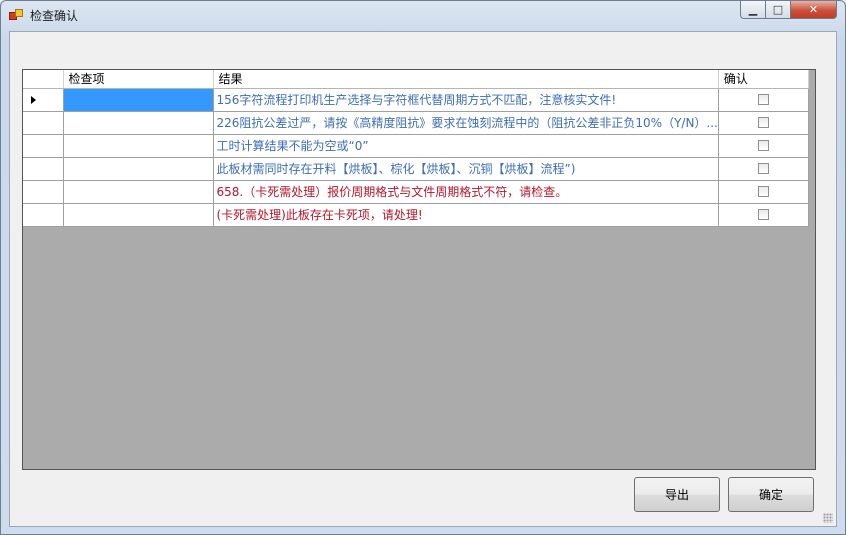 This screenshot has height=535, width=846. I want to click on minimize-icon: ▁, so click(753, 9).